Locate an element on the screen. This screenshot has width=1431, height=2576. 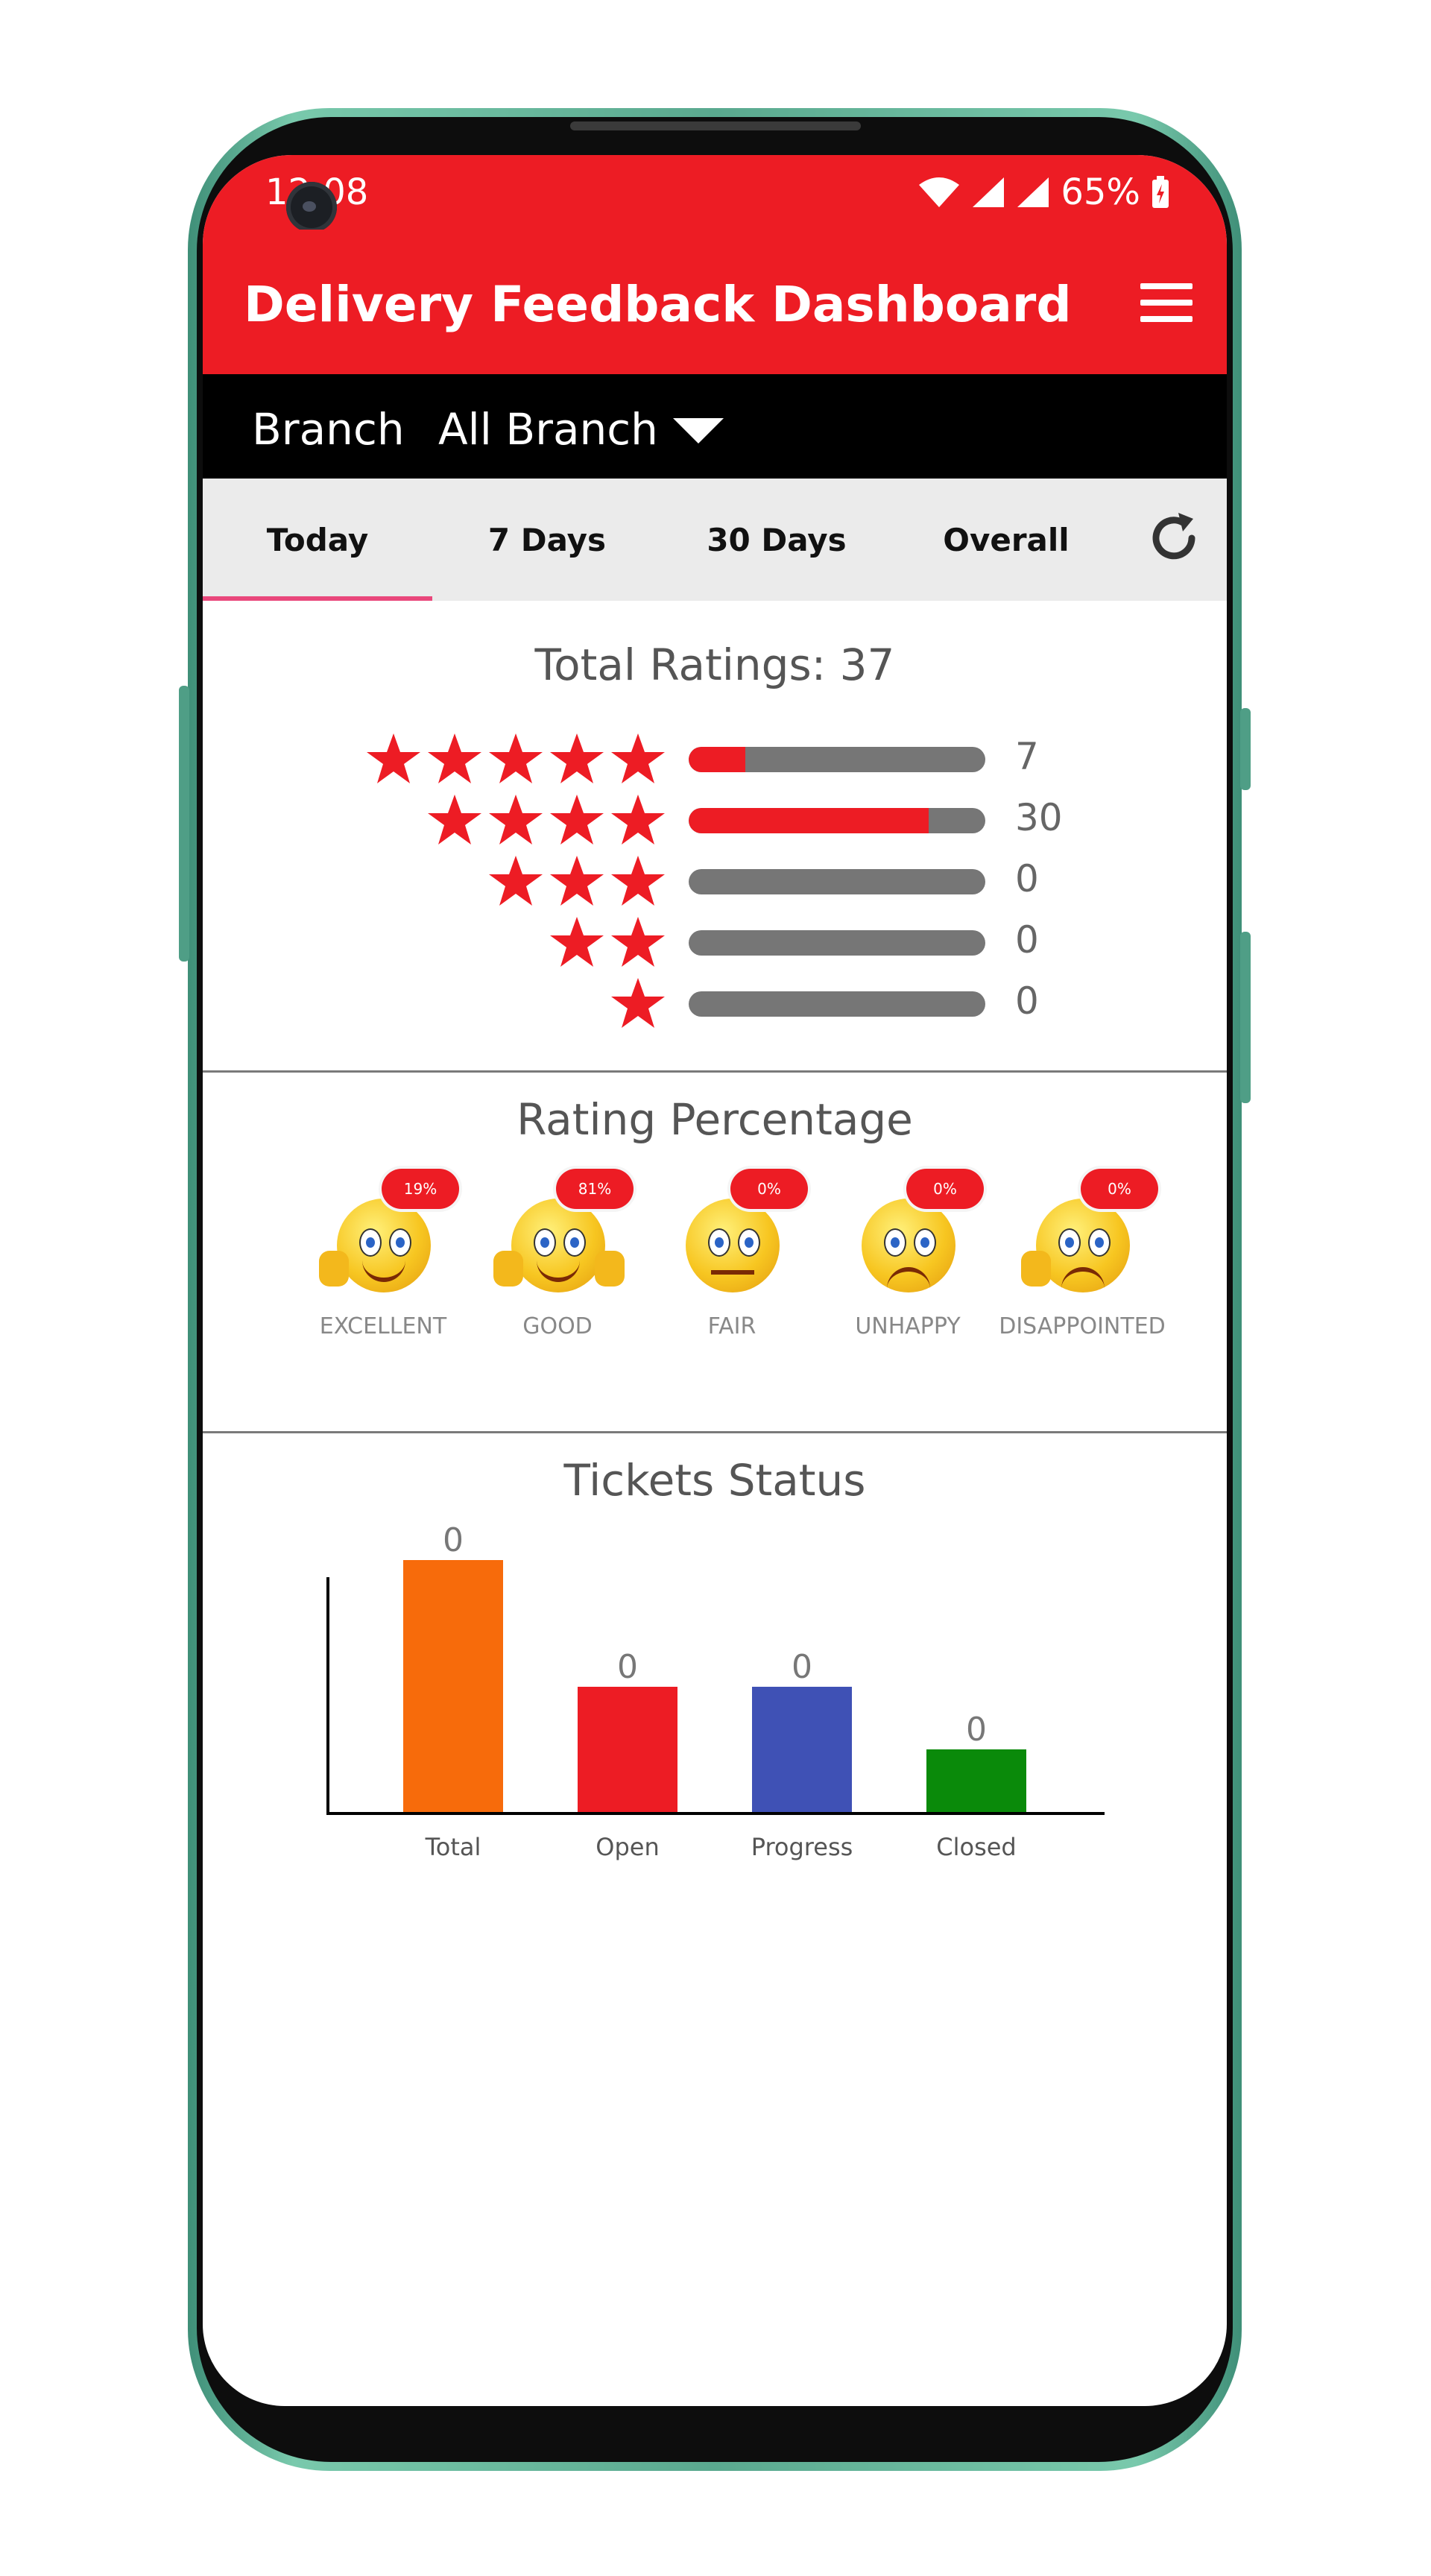
alert-slider is located at coordinates (1246, 1017).